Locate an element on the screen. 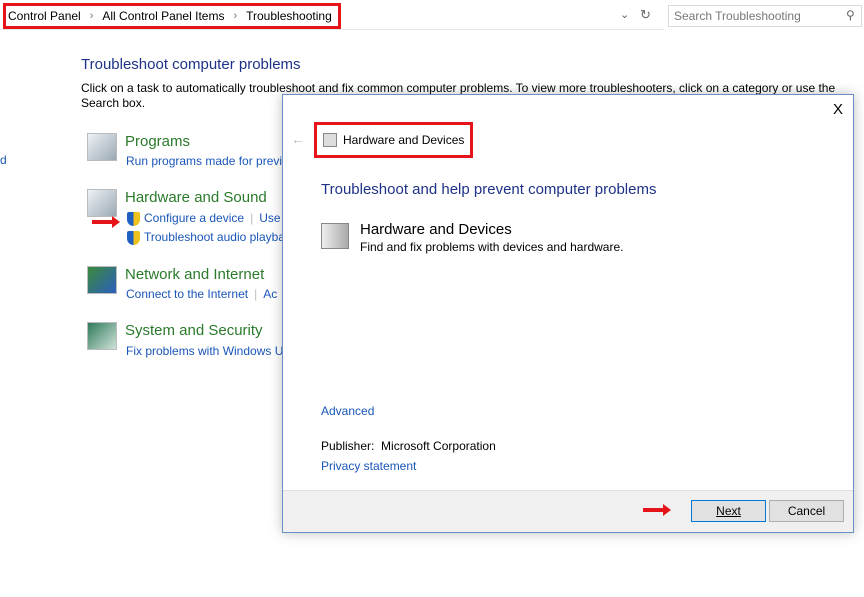  search-input: Search Troubleshooting is located at coordinates (765, 16).